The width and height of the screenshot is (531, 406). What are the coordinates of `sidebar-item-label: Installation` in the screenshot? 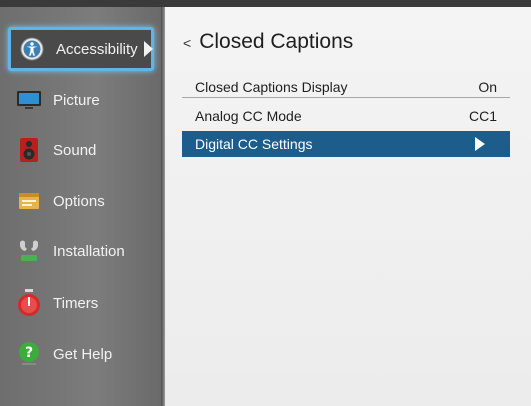 It's located at (89, 251).